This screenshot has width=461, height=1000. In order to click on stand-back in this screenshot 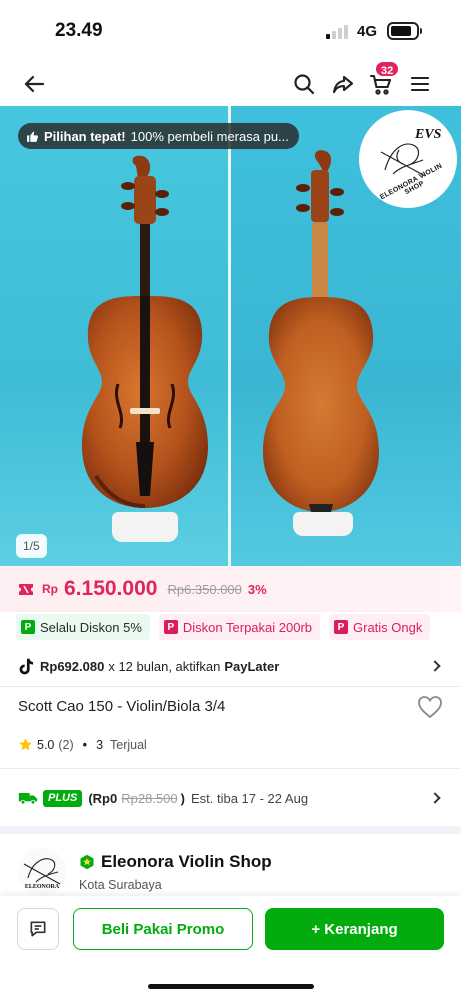, I will do `click(323, 524)`.